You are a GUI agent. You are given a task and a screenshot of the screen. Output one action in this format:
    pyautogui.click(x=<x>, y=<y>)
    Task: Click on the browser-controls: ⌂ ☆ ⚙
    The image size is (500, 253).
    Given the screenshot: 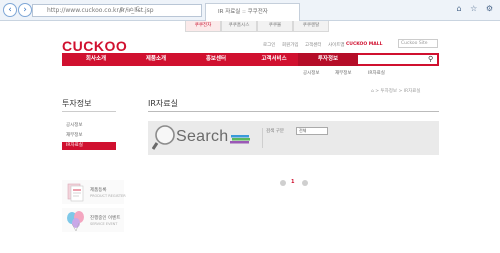 What is the action you would take?
    pyautogui.click(x=476, y=8)
    